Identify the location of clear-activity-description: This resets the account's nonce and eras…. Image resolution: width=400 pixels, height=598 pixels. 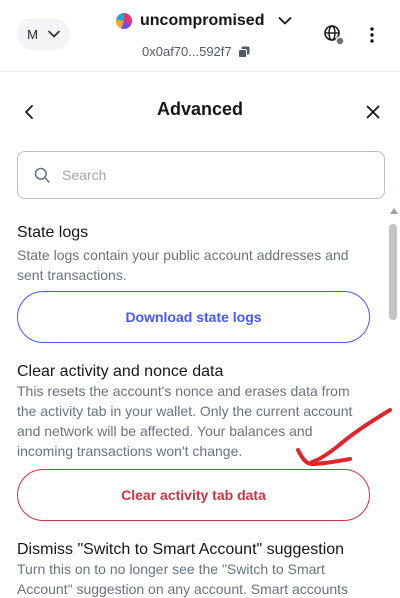
(185, 421).